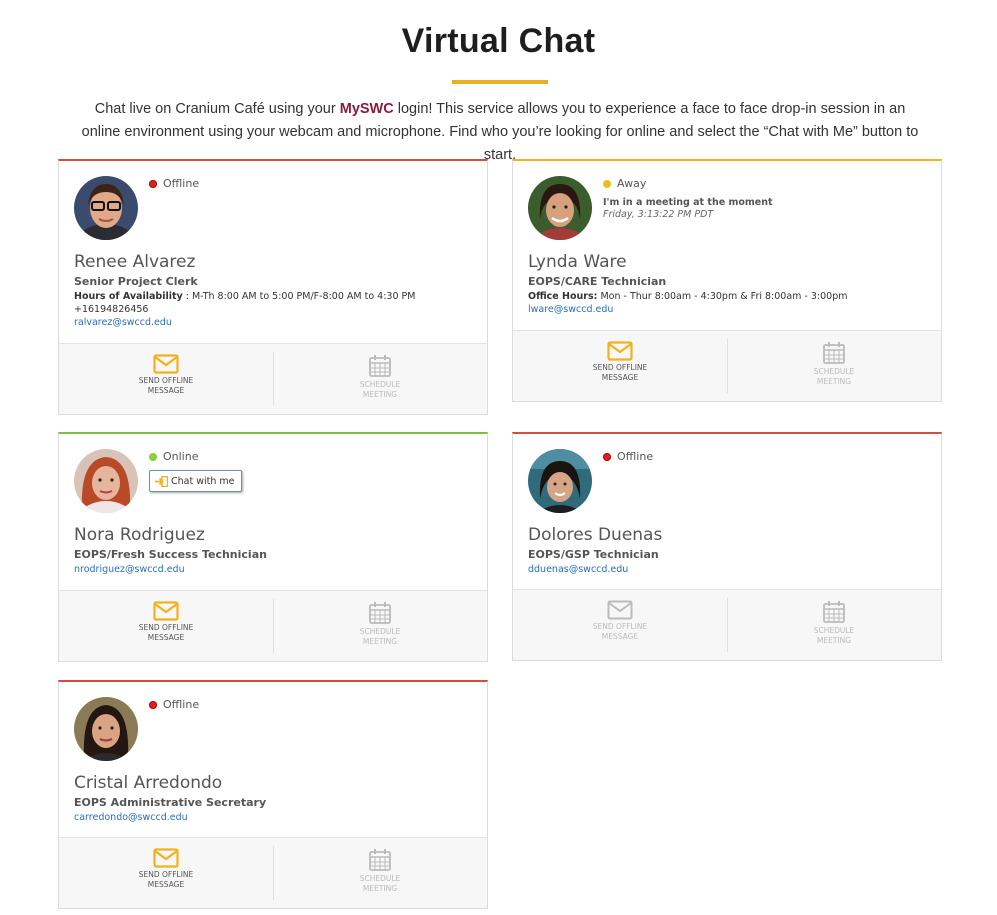 Image resolution: width=997 pixels, height=915 pixels. Describe the element at coordinates (578, 569) in the screenshot. I see `staff-email-link: dduenas@swccd.edu` at that location.